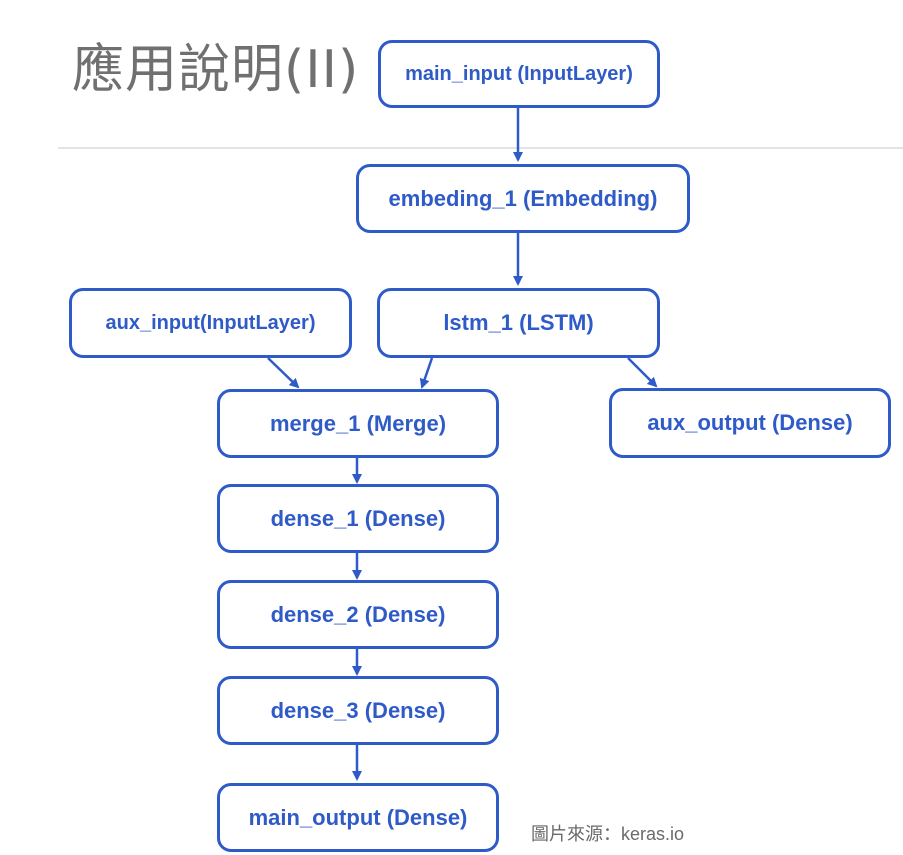  I want to click on node-main-input: main_input (InputLayer), so click(519, 74).